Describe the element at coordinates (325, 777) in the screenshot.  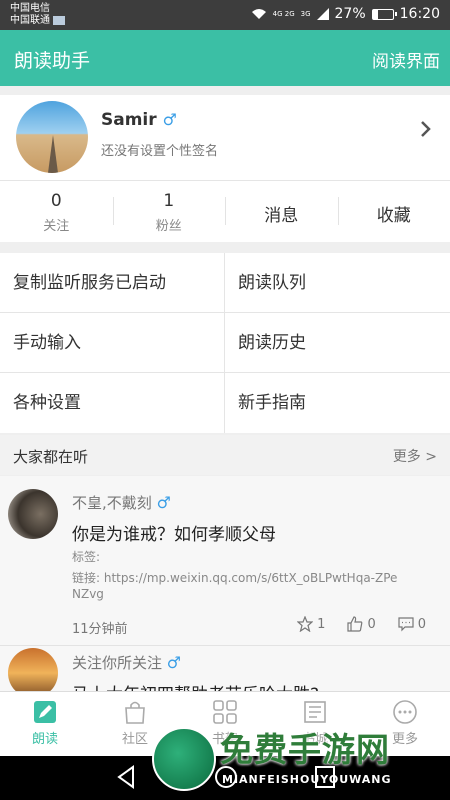
I see `recents-icon` at that location.